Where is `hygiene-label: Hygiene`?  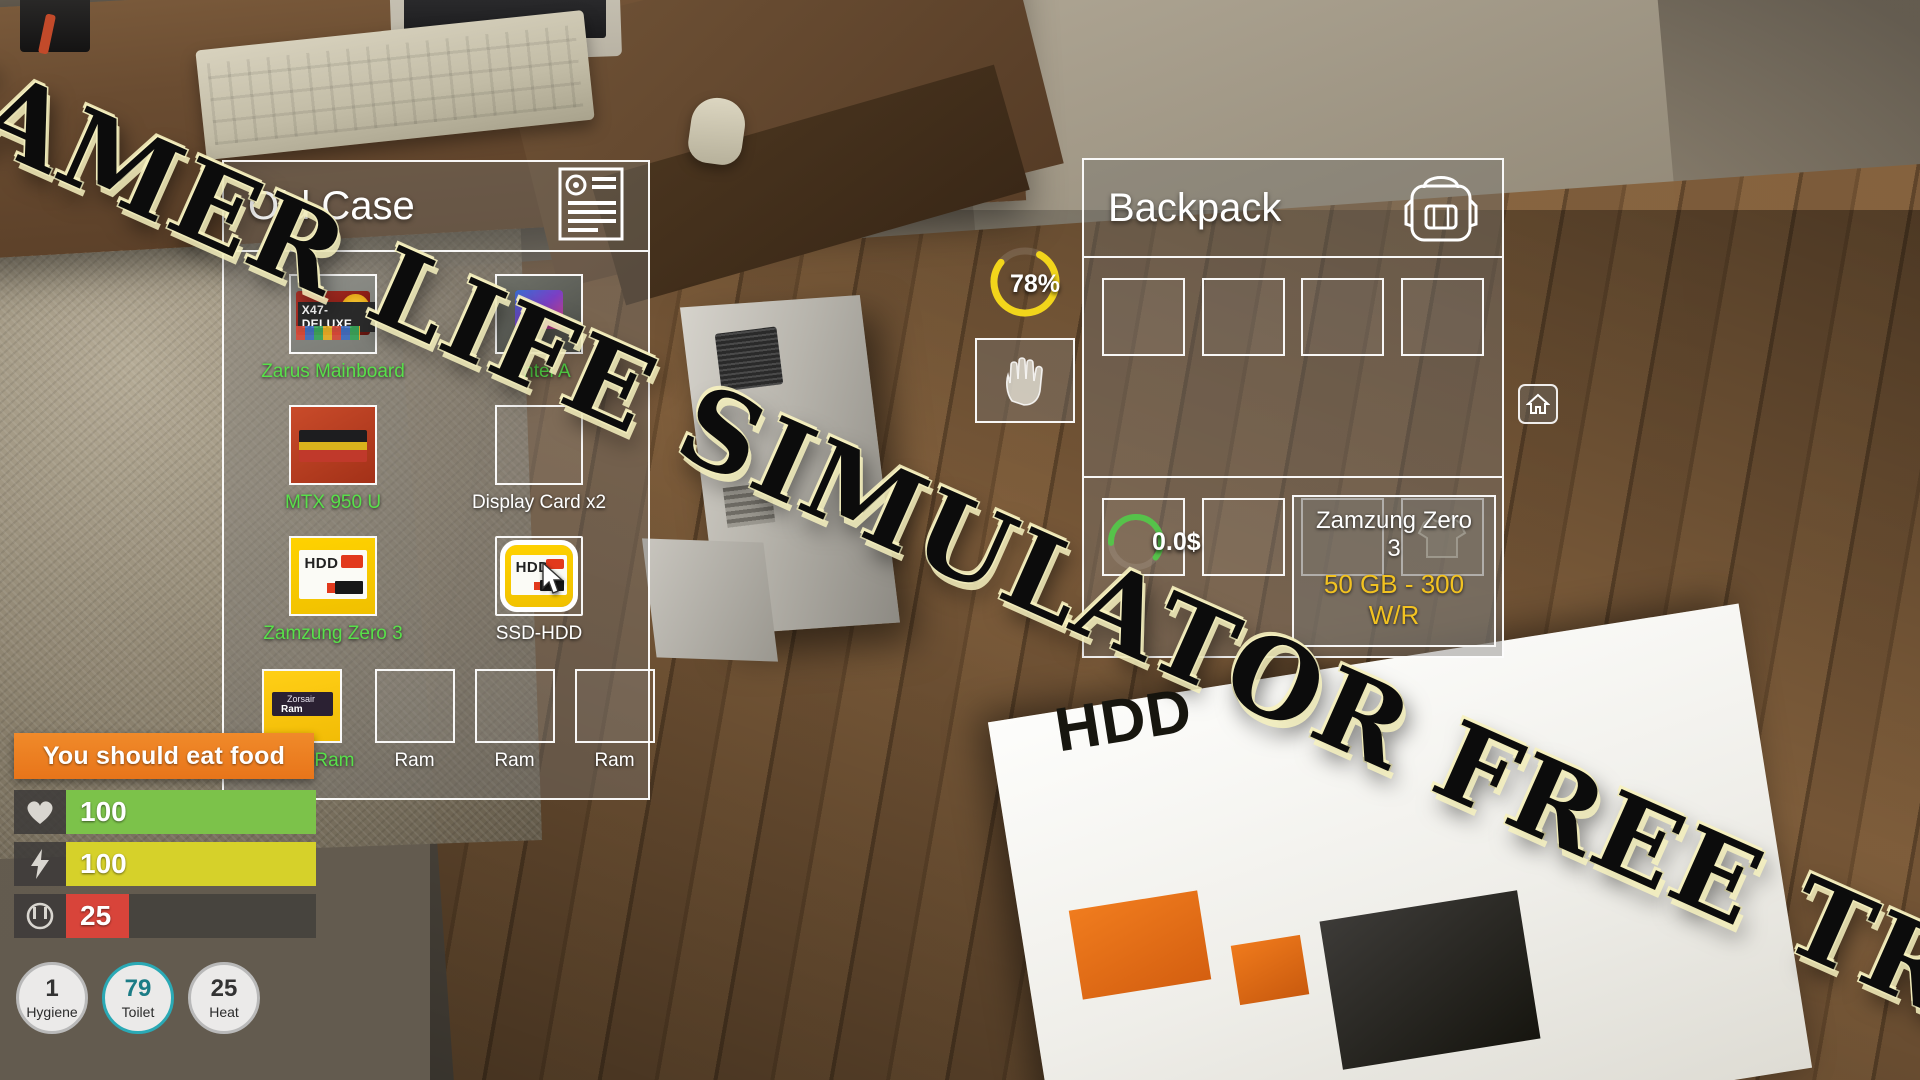
hygiene-label: Hygiene is located at coordinates (52, 1011).